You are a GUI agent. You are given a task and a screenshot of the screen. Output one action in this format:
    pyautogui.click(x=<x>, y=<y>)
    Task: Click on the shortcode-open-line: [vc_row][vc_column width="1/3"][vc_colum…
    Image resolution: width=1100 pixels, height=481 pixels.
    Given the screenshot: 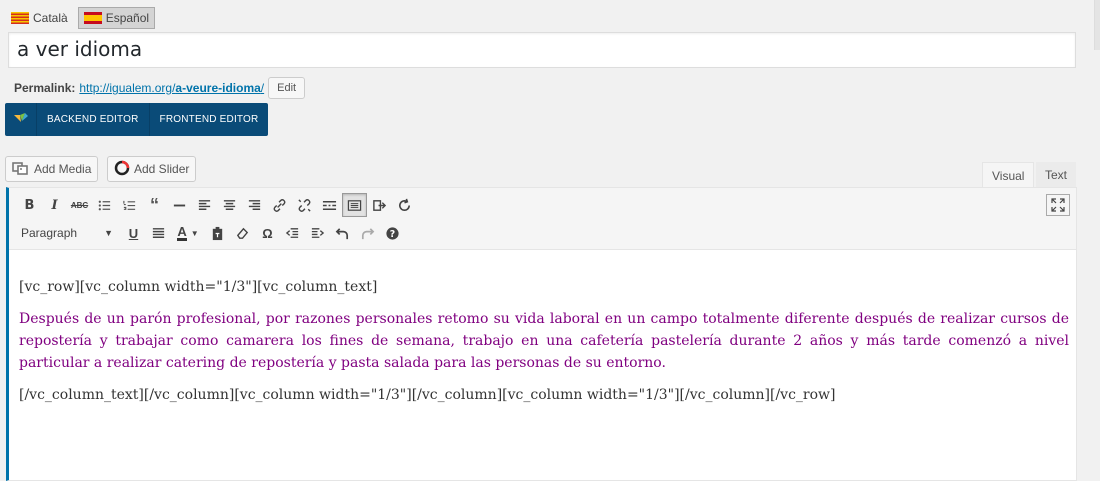 What is the action you would take?
    pyautogui.click(x=198, y=287)
    